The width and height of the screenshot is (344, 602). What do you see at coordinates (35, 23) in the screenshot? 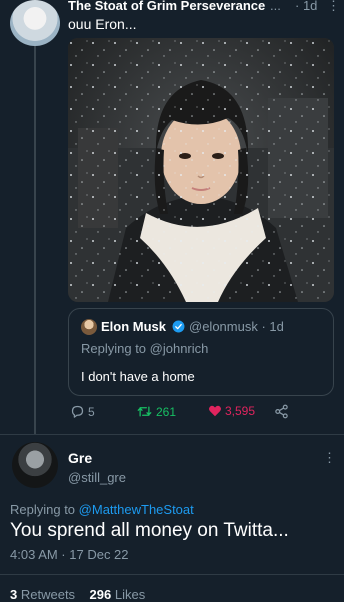
I see `author-avatar` at bounding box center [35, 23].